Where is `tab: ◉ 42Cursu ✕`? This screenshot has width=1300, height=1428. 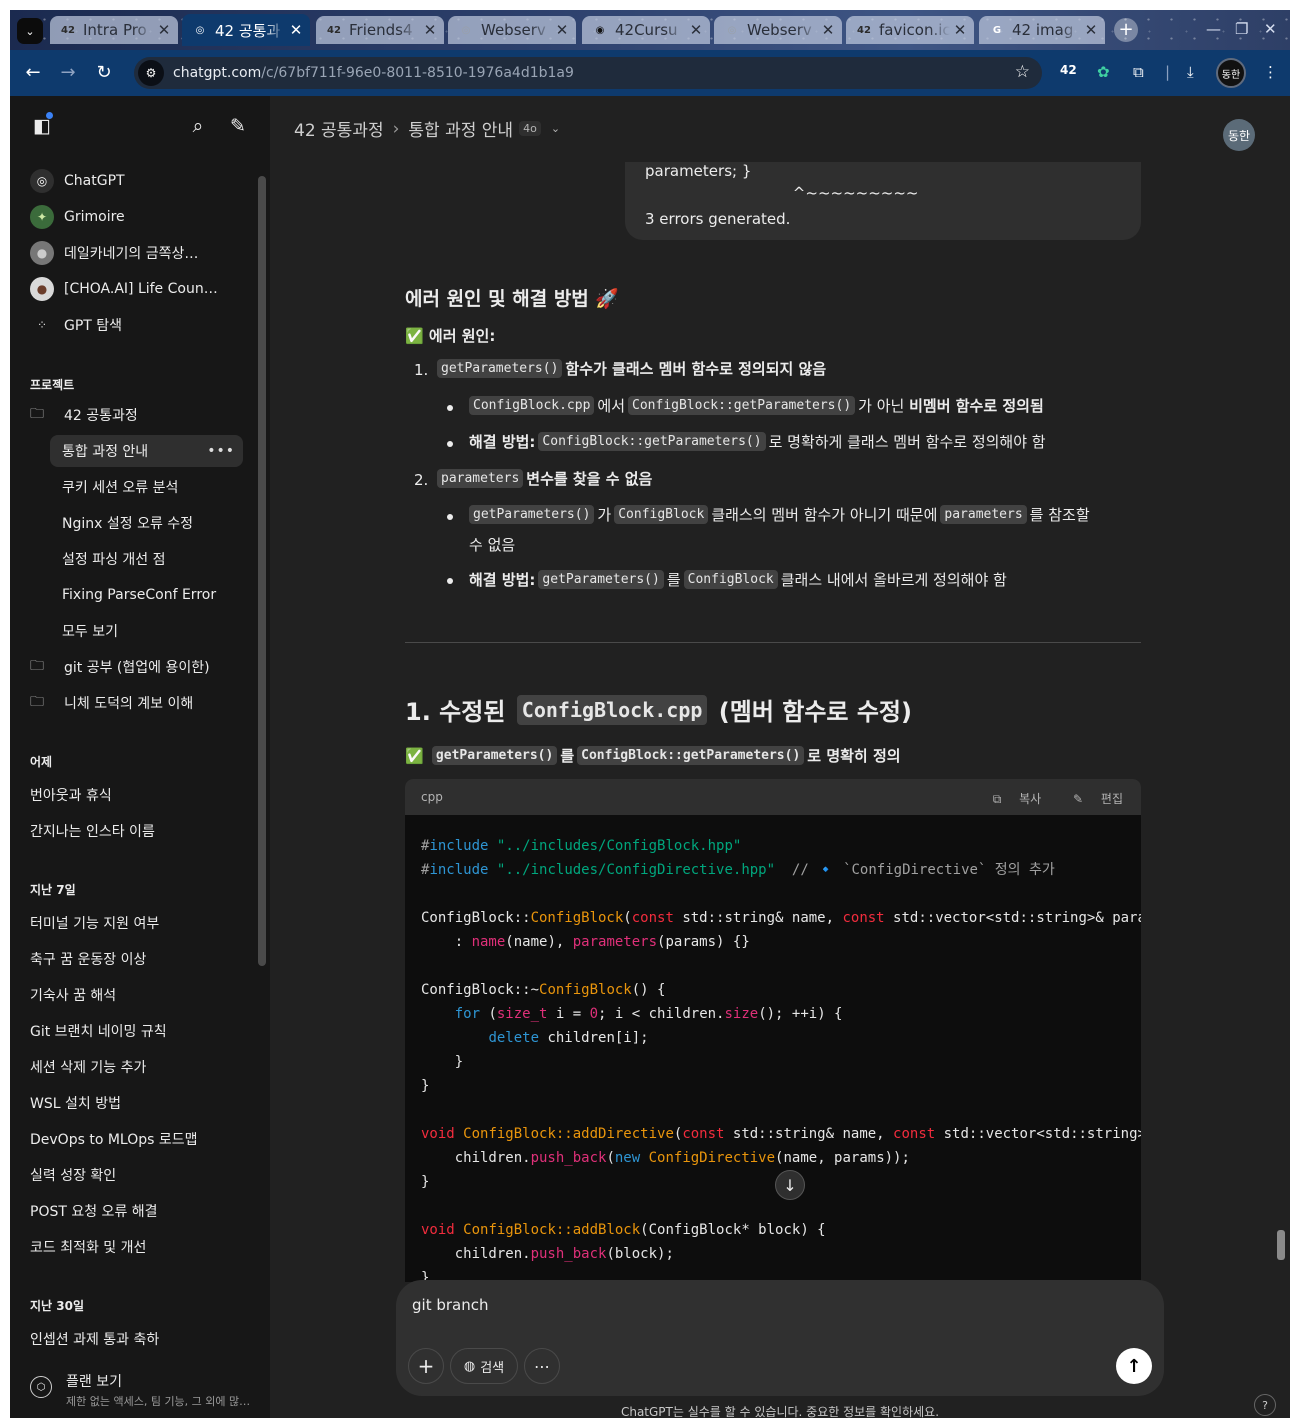 tab: ◉ 42Cursu ✕ is located at coordinates (646, 30).